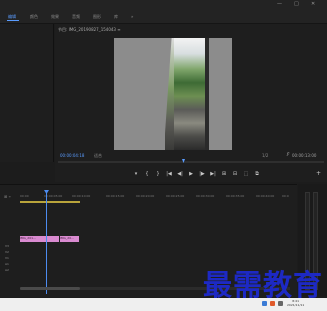  Describe the element at coordinates (116, 17) in the screenshot. I see `tab-library: 库` at that location.